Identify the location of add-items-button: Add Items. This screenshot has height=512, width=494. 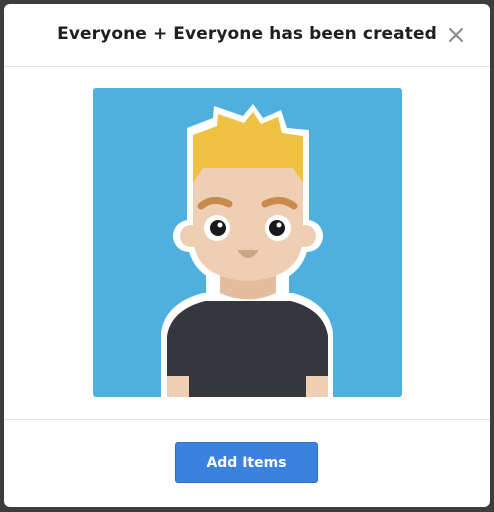
(246, 462).